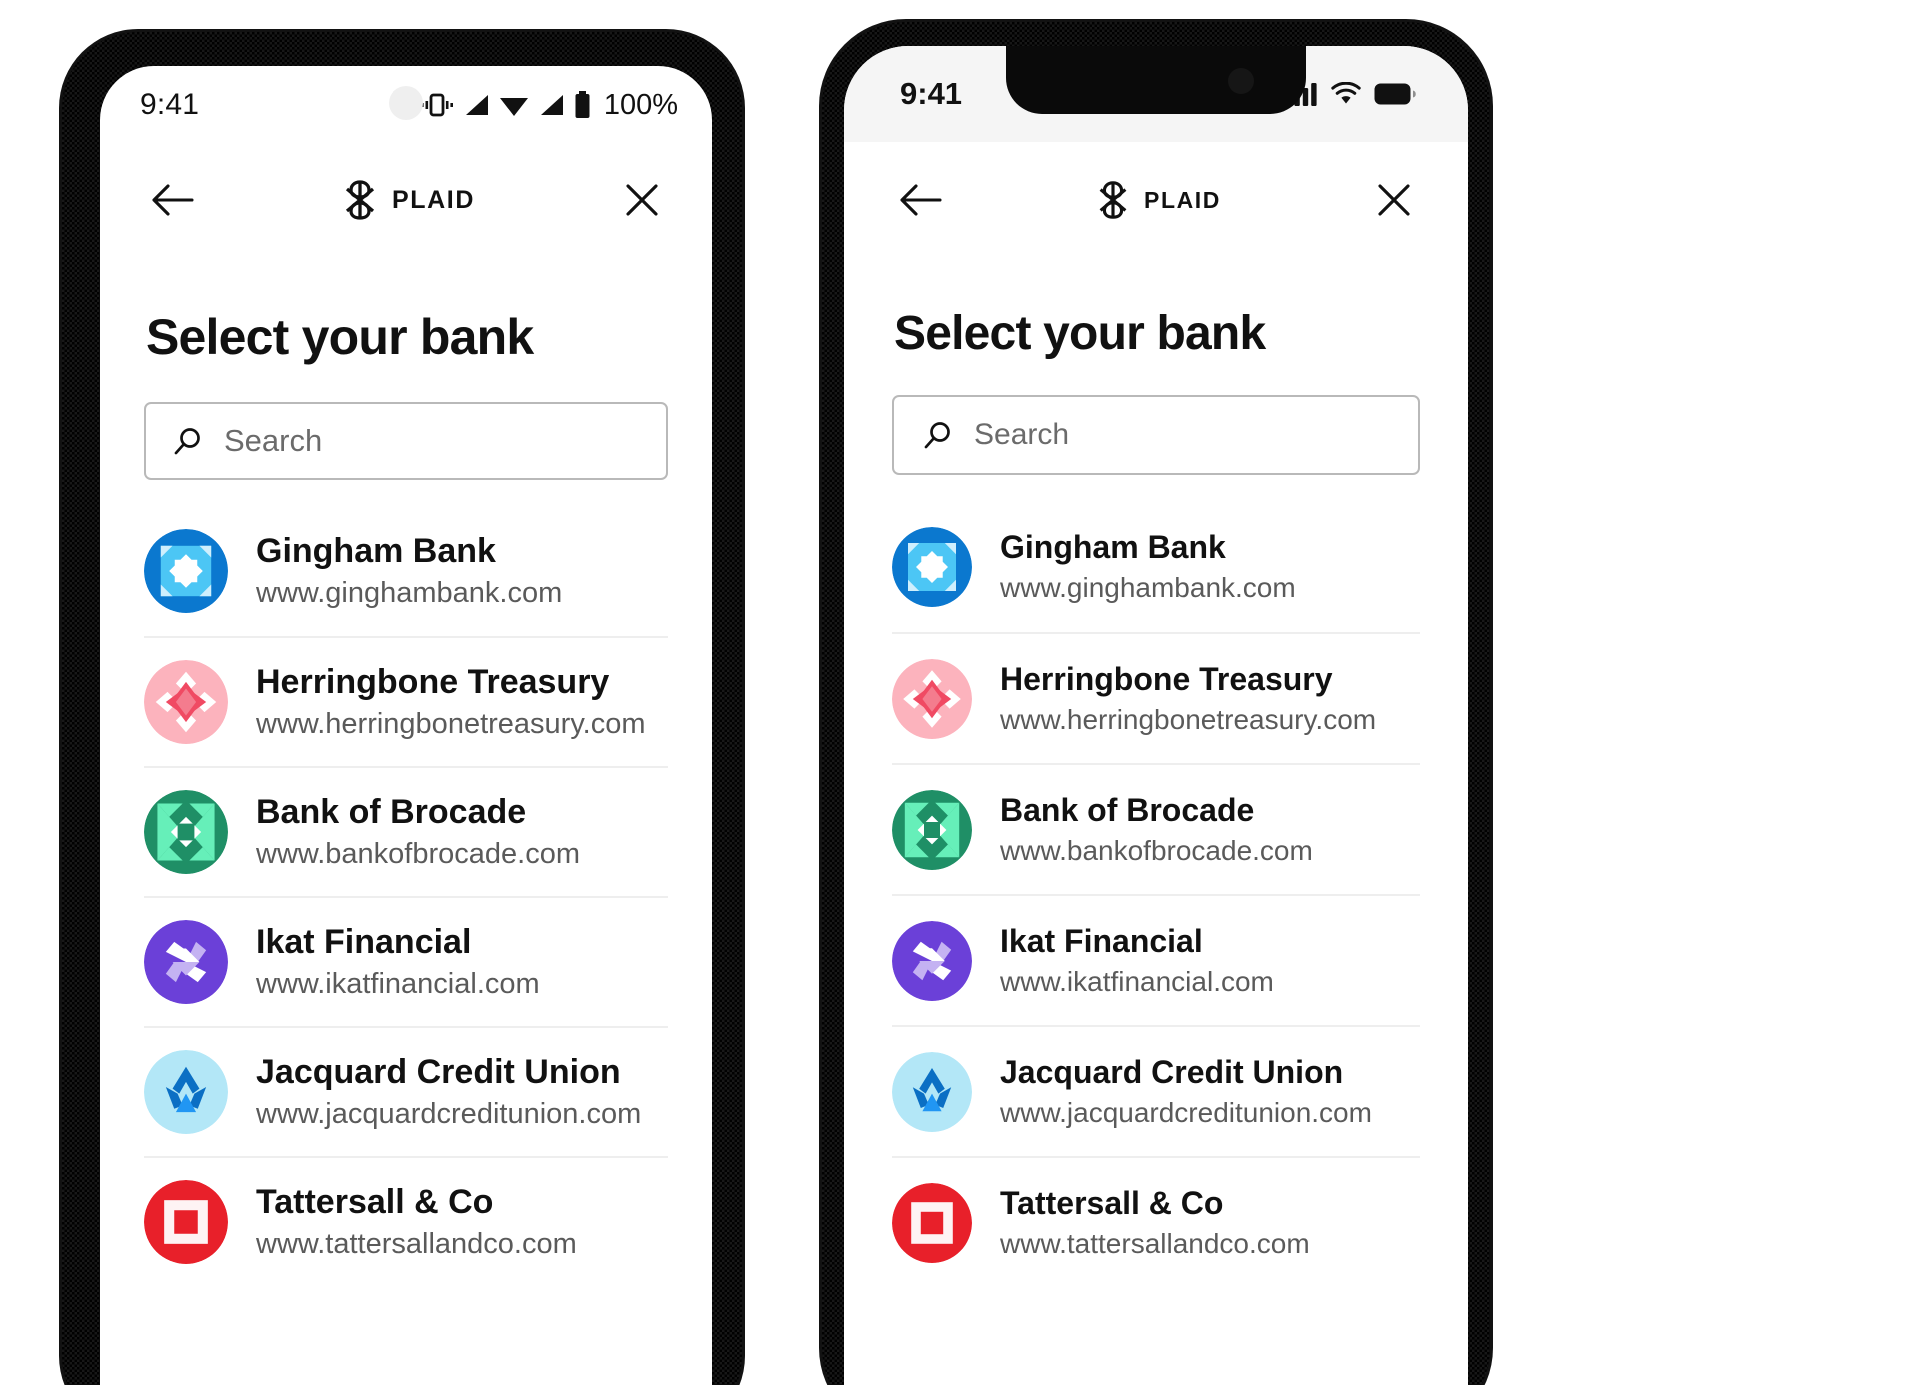 The height and width of the screenshot is (1385, 1920). I want to click on ios-front-camera, so click(1241, 81).